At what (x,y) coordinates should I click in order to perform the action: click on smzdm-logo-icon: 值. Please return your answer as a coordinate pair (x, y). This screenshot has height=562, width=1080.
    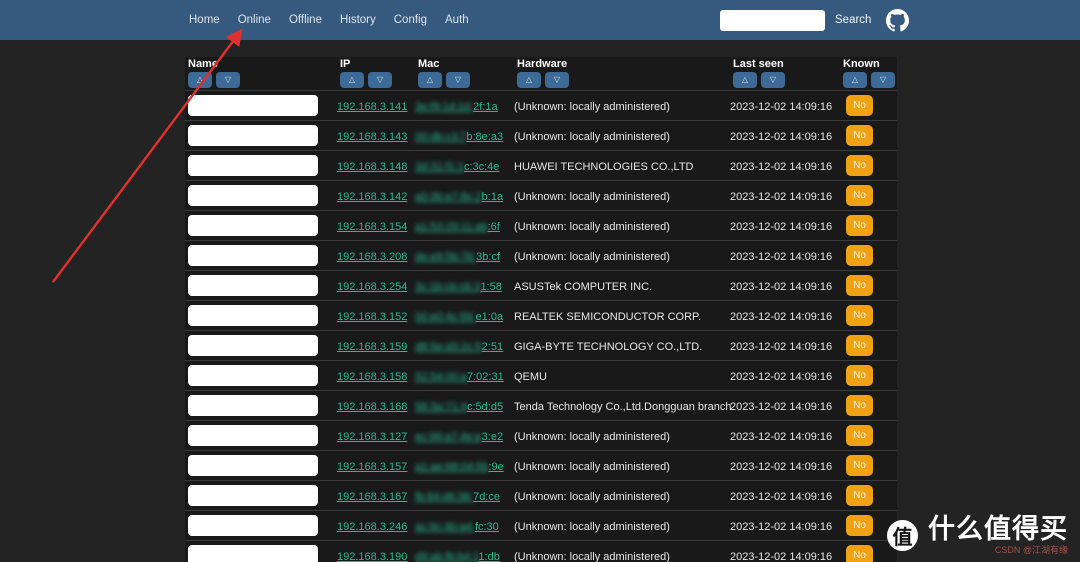
    Looking at the image, I should click on (902, 535).